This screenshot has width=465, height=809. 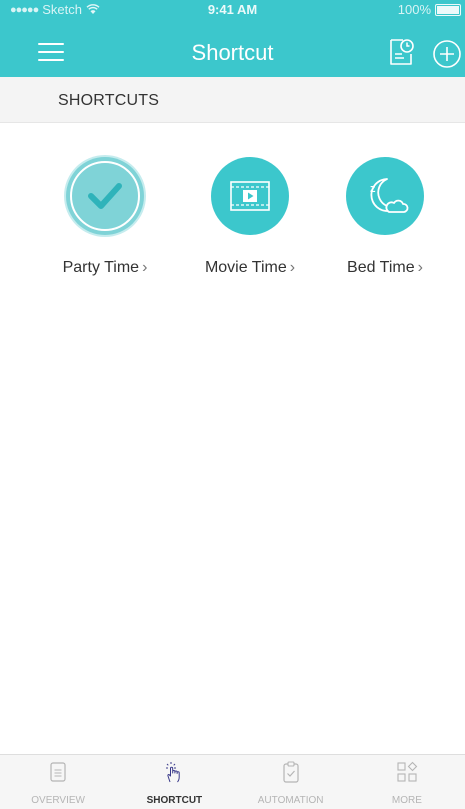 I want to click on shortcut-bed-time: z Bed Time ›, so click(x=385, y=217).